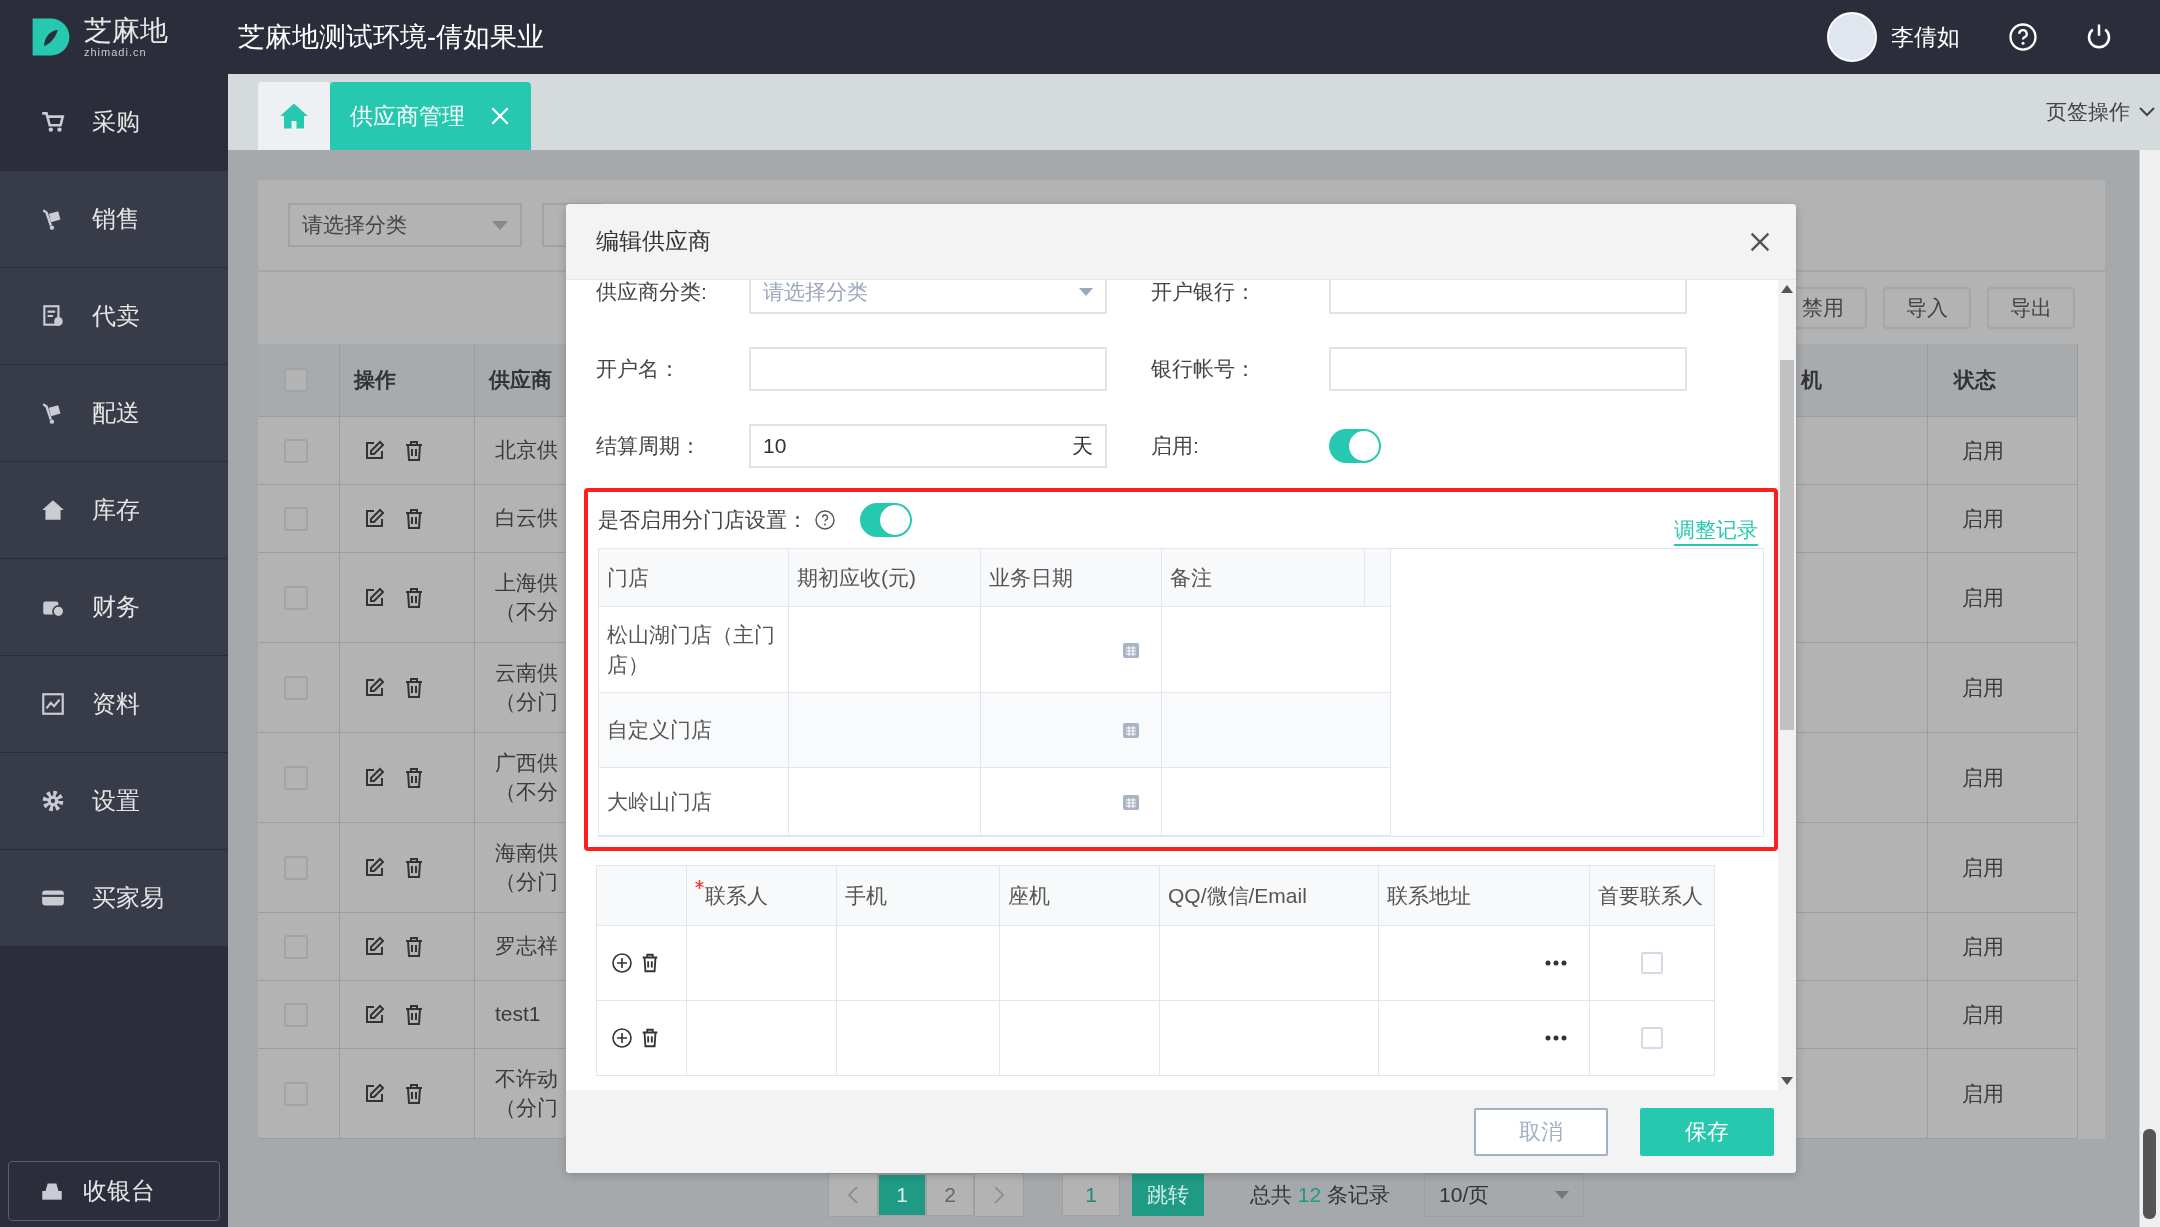  I want to click on field-label: 开户银行：, so click(1203, 292).